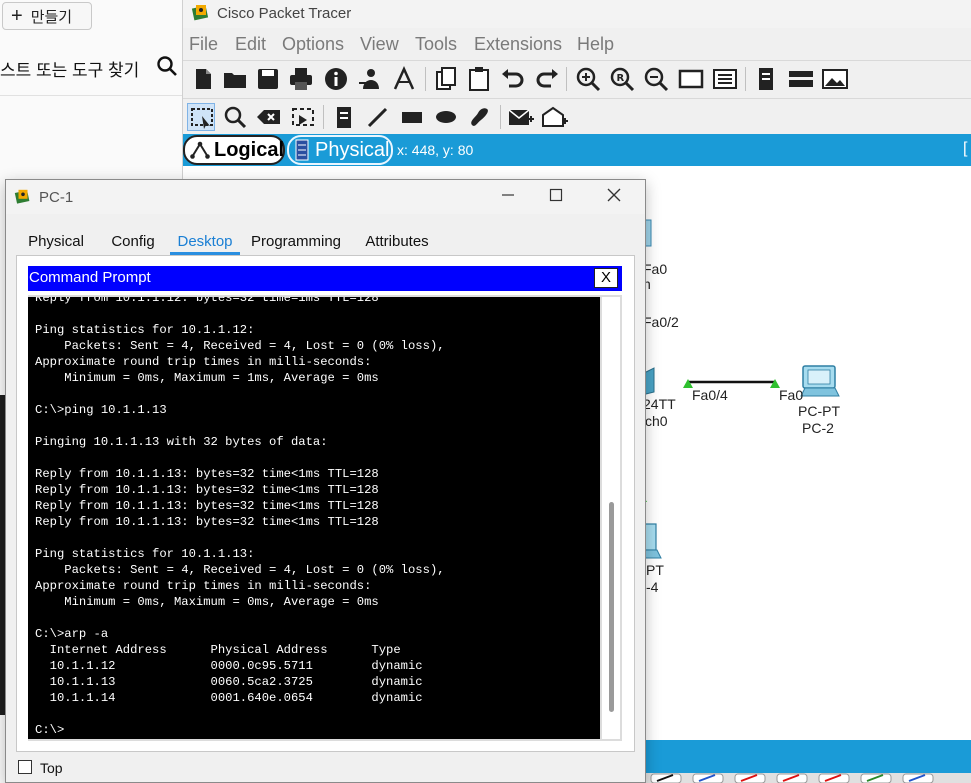 This screenshot has height=783, width=971. Describe the element at coordinates (513, 79) in the screenshot. I see `undo-icon` at that location.